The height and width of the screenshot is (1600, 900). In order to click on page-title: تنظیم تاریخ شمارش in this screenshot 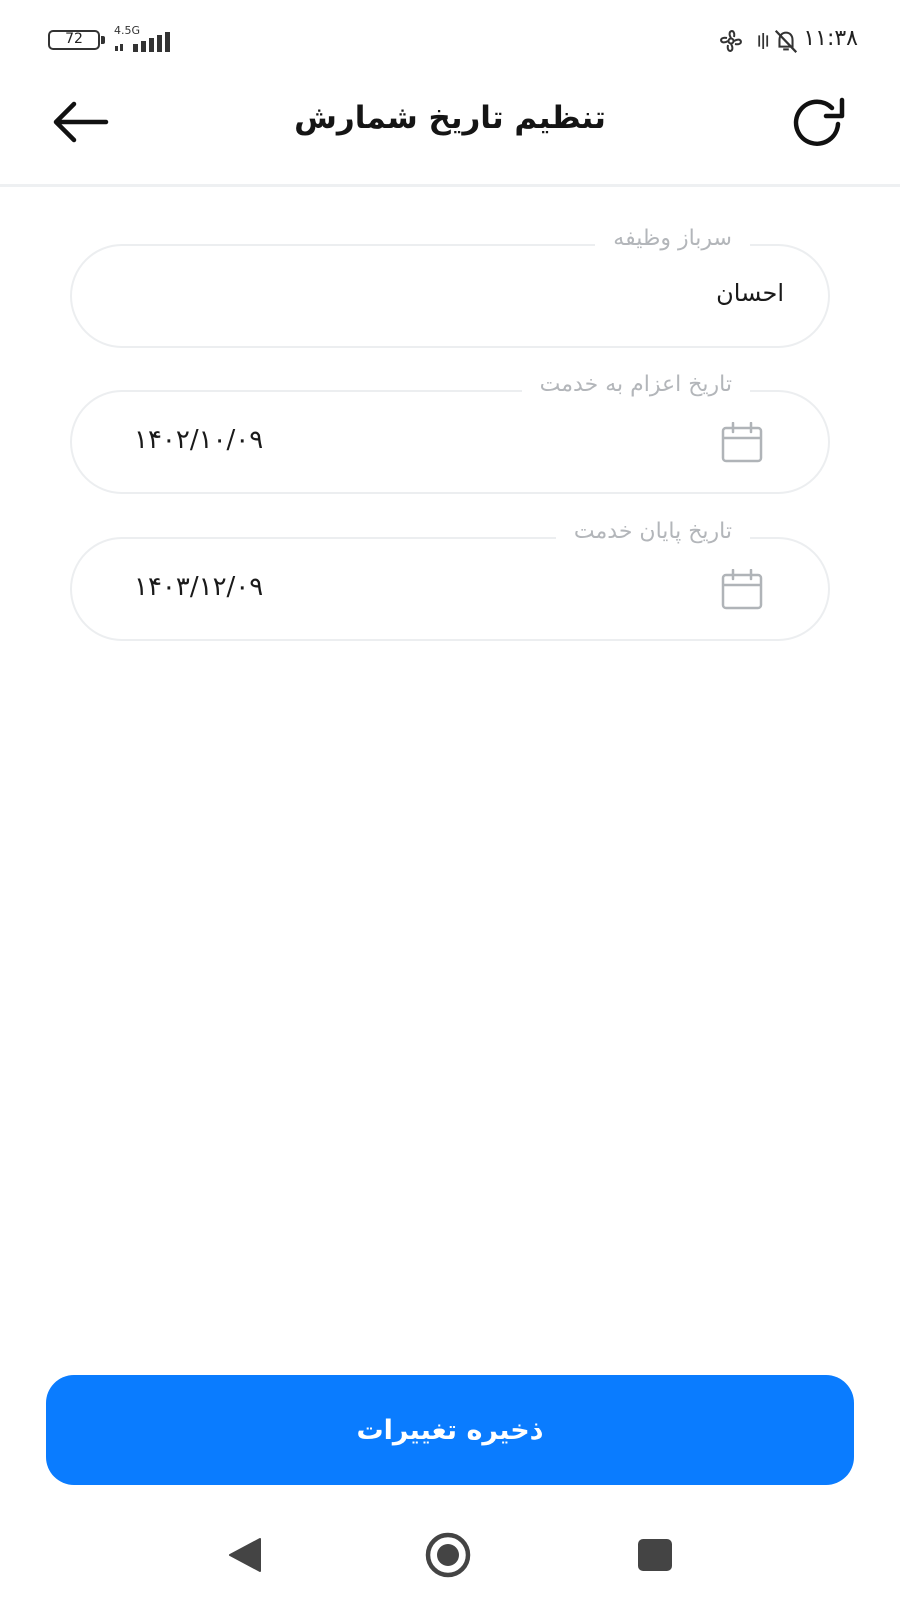, I will do `click(450, 118)`.